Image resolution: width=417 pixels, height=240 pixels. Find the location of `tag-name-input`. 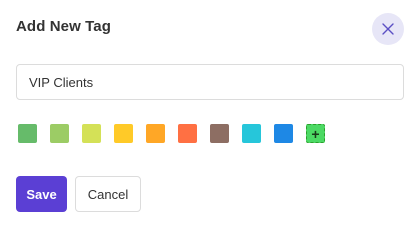

tag-name-input is located at coordinates (210, 82).